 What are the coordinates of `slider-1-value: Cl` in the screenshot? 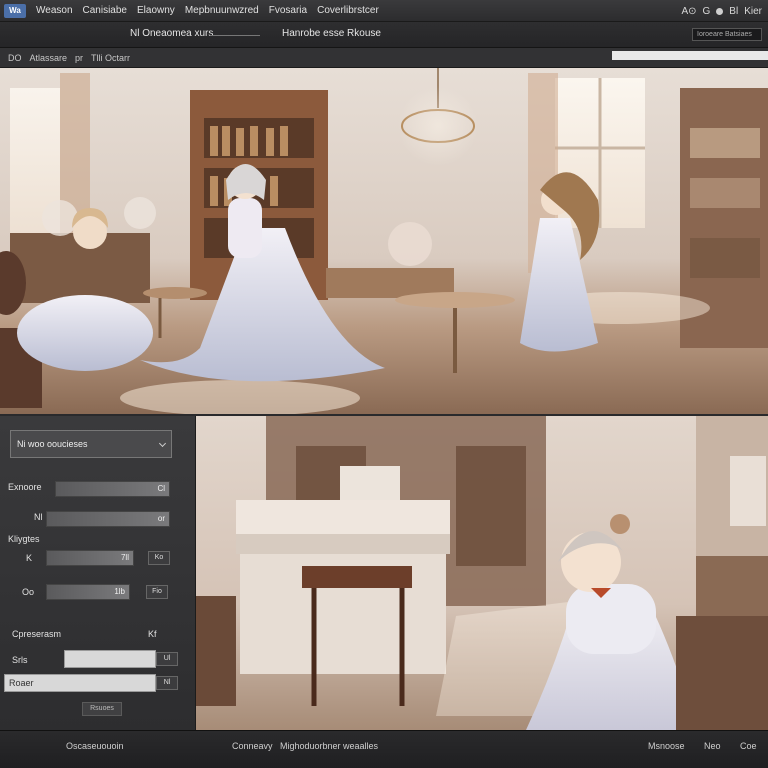 It's located at (161, 488).